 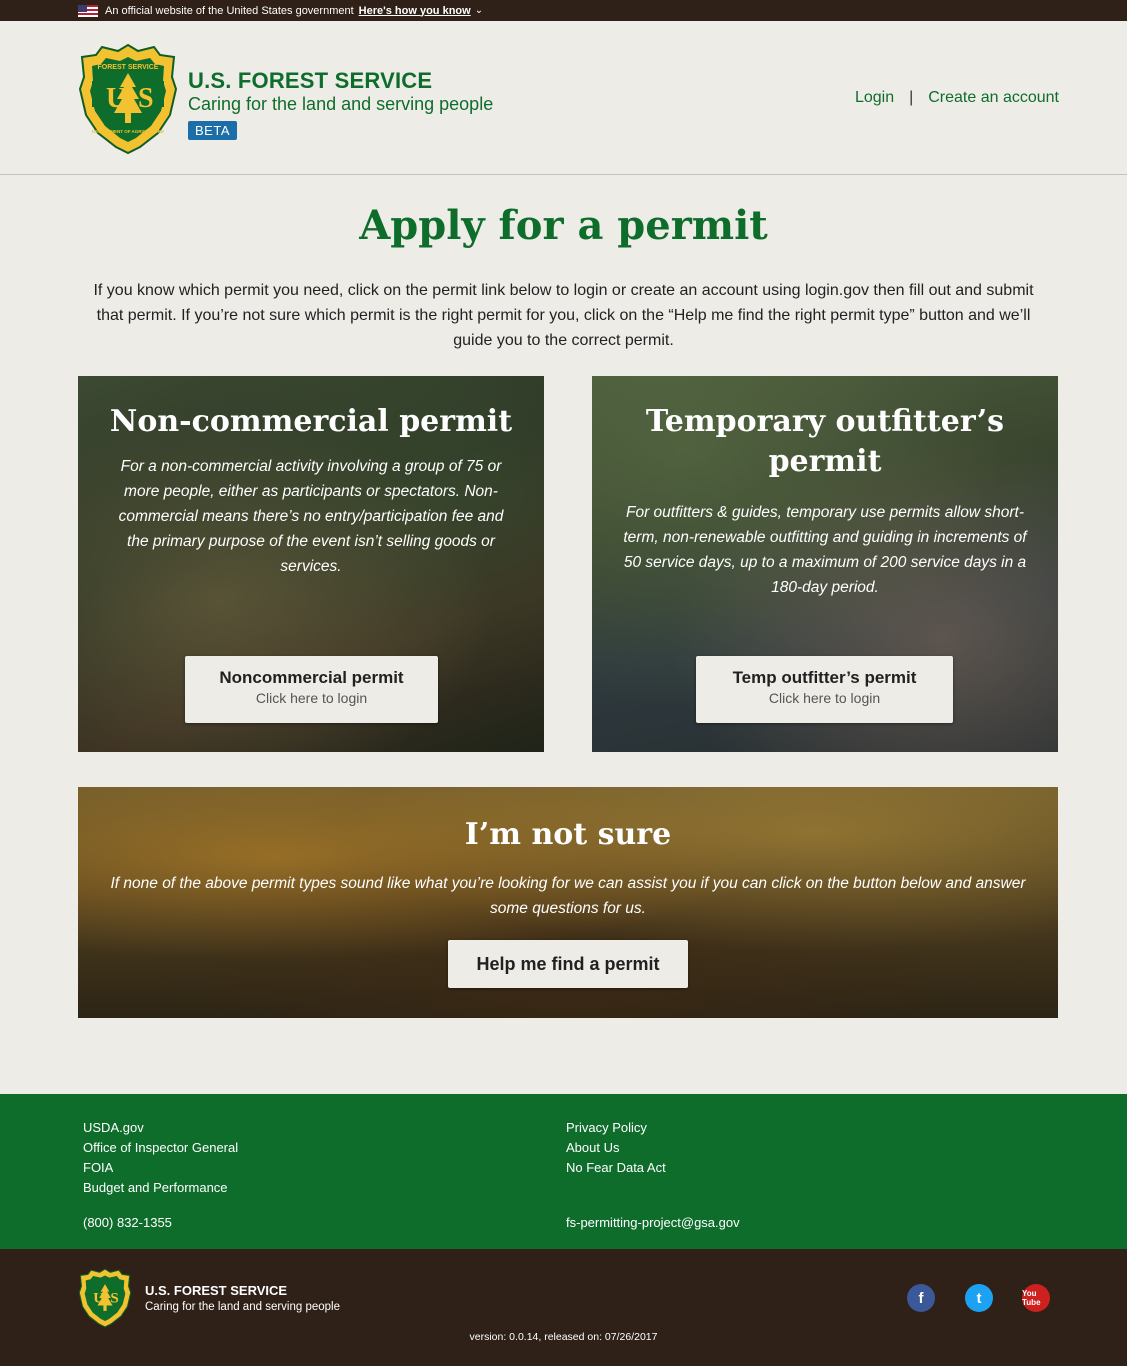 I want to click on outfitter-heading: Temporary outfitter’s permit, so click(x=825, y=441).